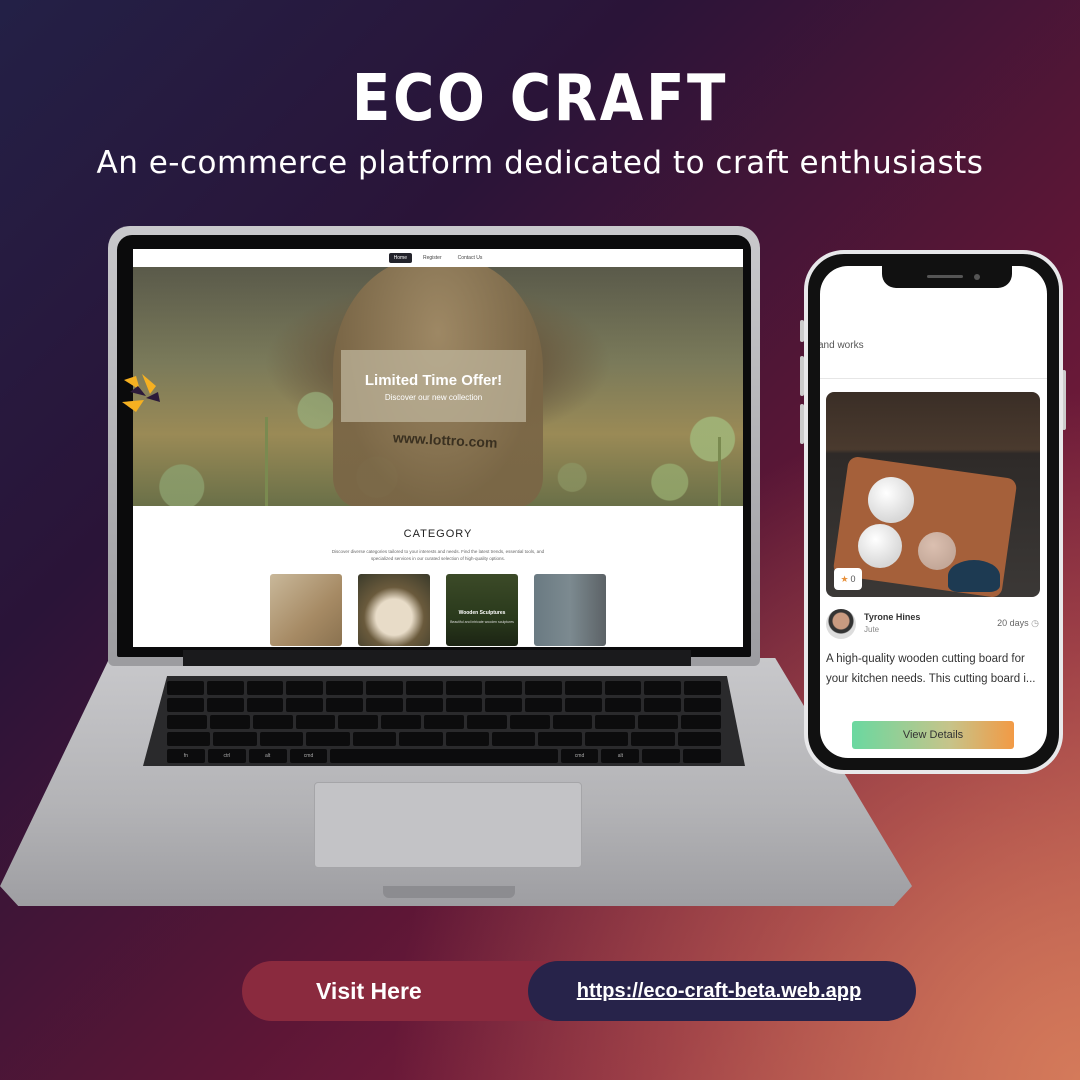 The image size is (1080, 1080). What do you see at coordinates (933, 735) in the screenshot?
I see `view-details-button: View Details` at bounding box center [933, 735].